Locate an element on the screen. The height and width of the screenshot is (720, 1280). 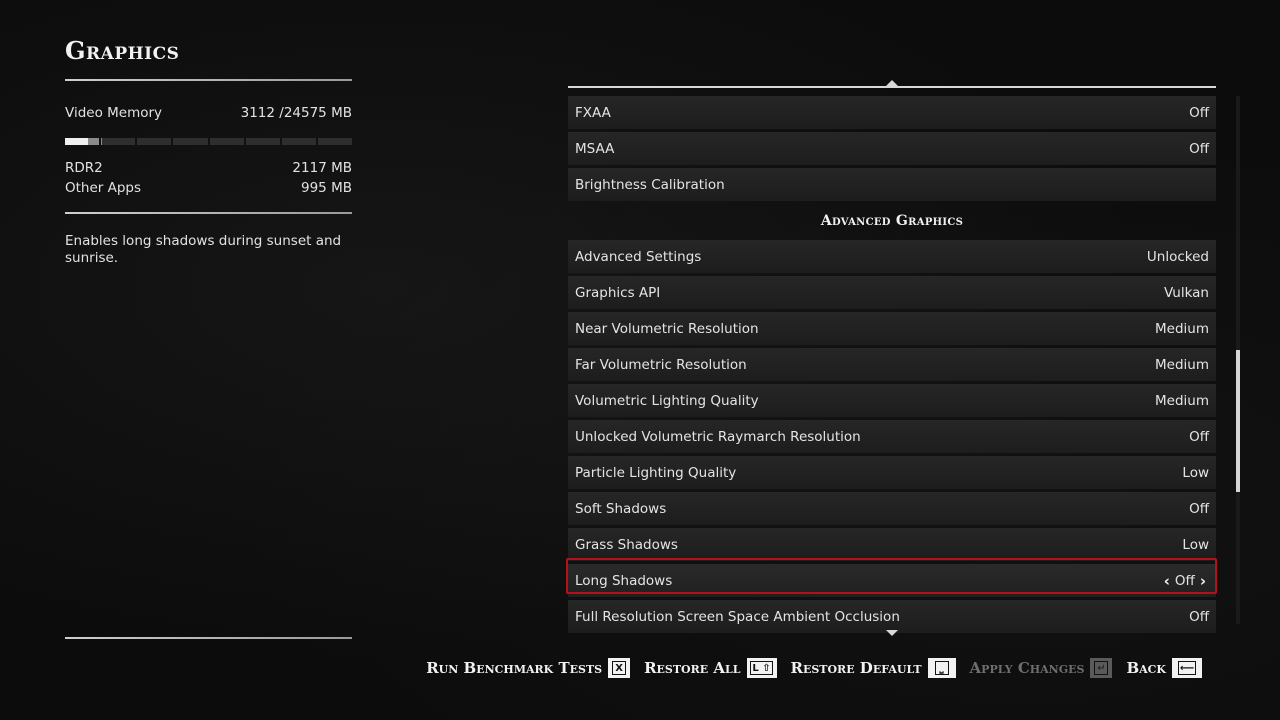
restore-default-button: Restore Default ⎵ is located at coordinates (873, 668).